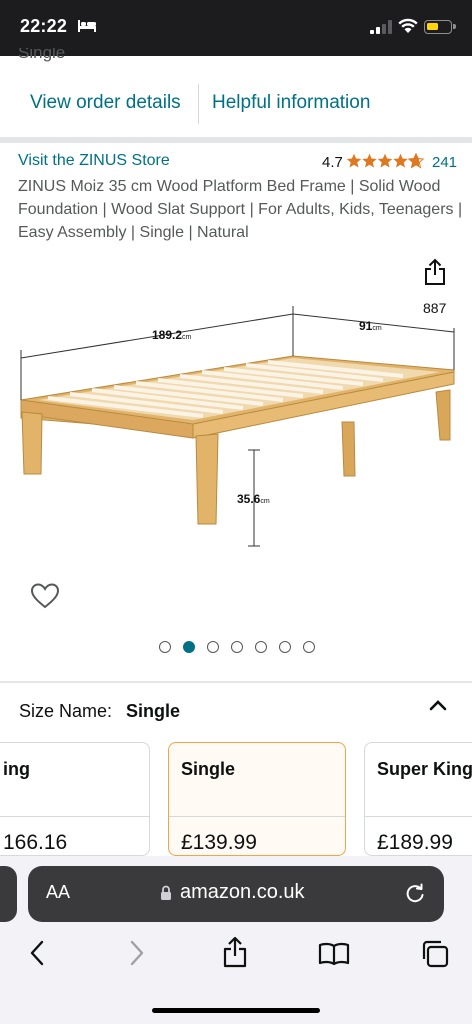 The height and width of the screenshot is (1024, 472). Describe the element at coordinates (236, 1010) in the screenshot. I see `home-indicator` at that location.